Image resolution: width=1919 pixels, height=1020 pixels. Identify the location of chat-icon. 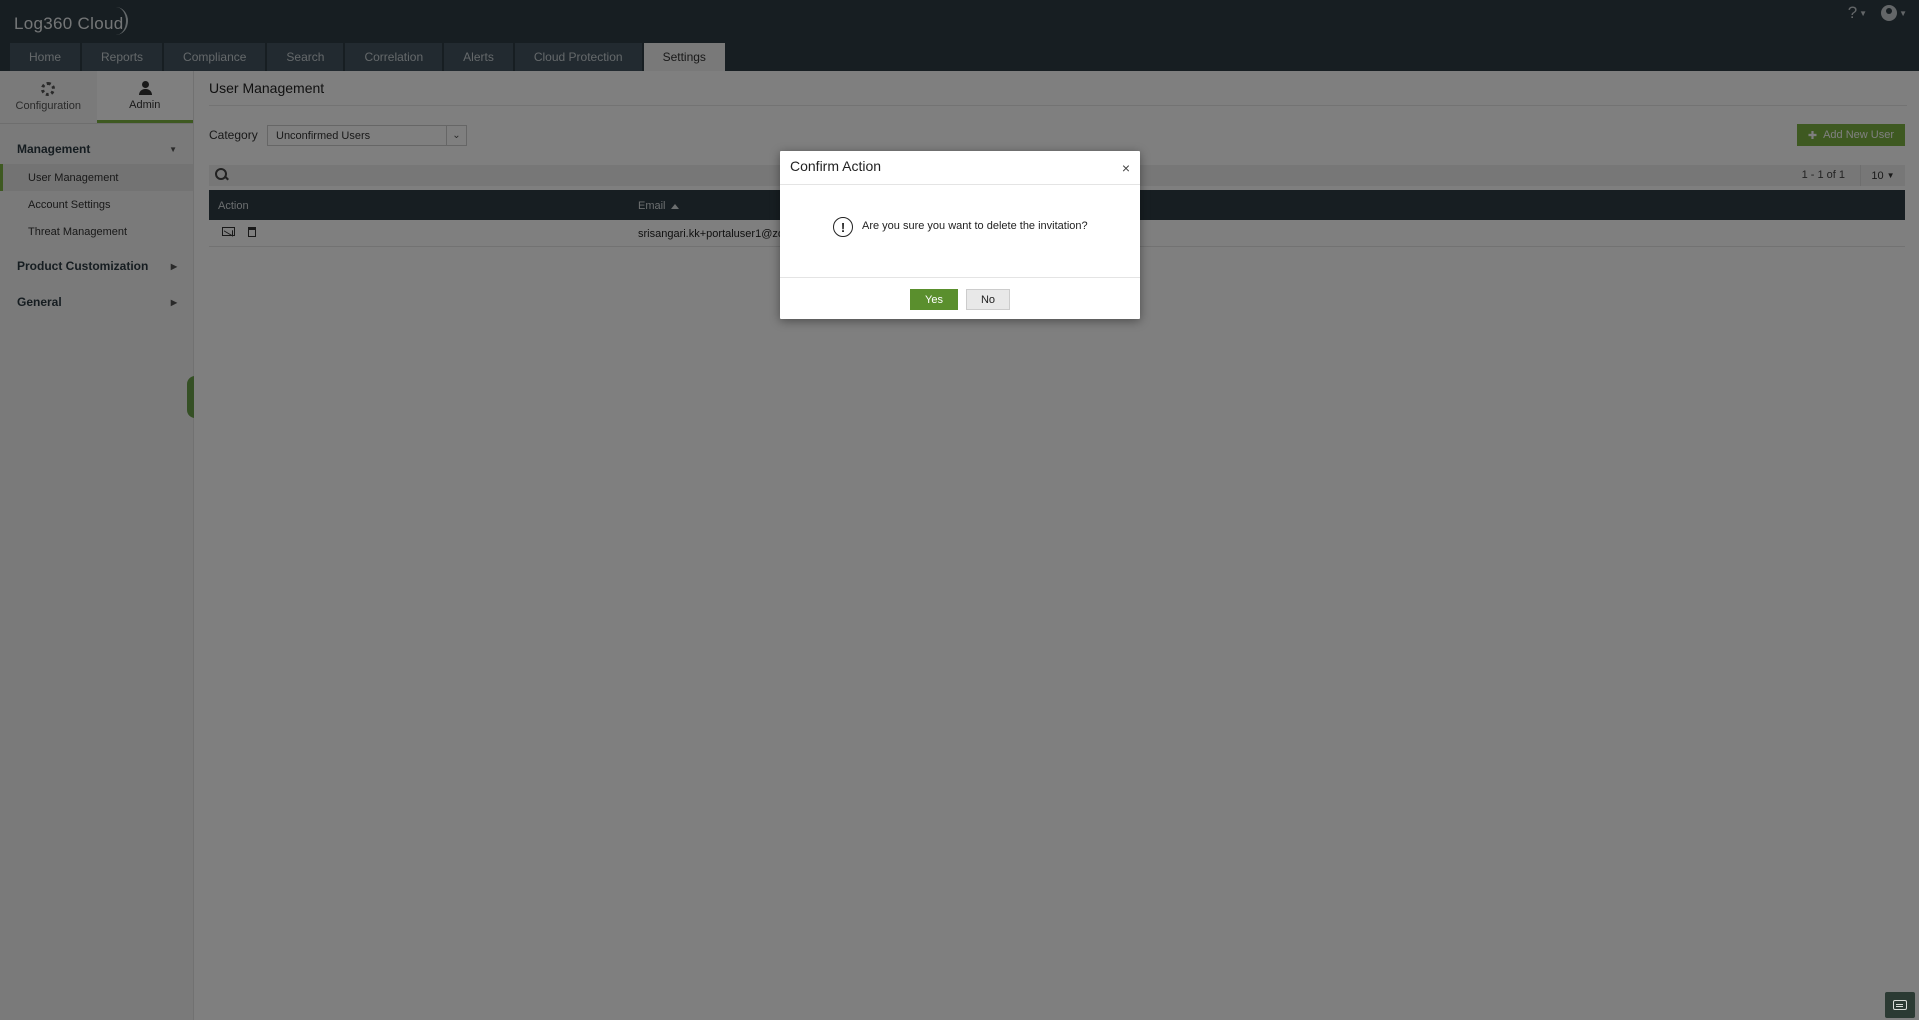
(1900, 1005).